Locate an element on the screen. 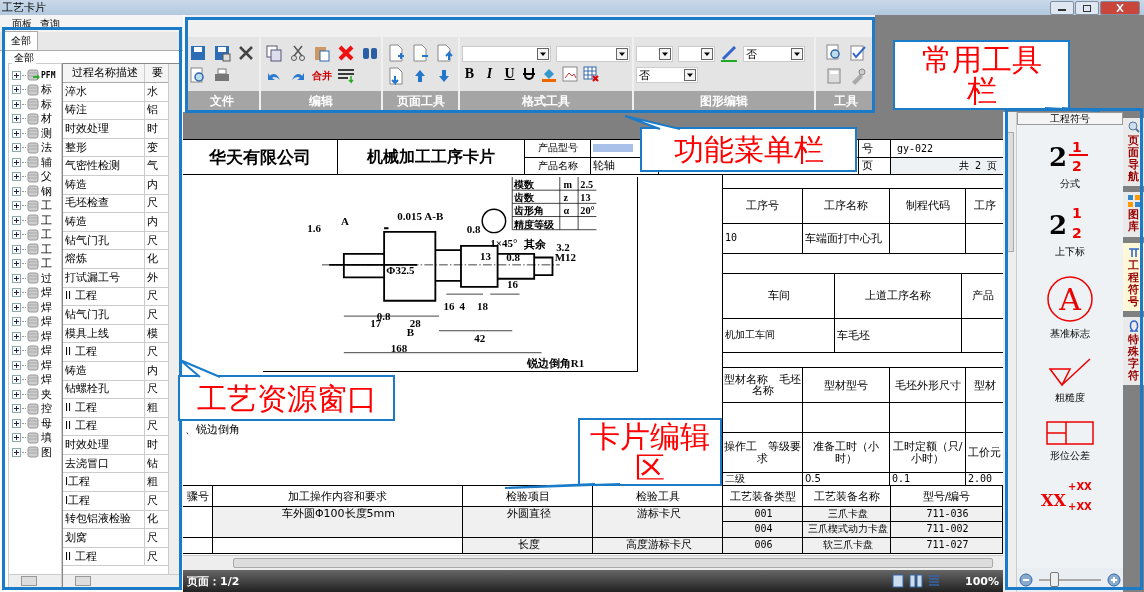  field-value: gy-022 is located at coordinates (947, 148).